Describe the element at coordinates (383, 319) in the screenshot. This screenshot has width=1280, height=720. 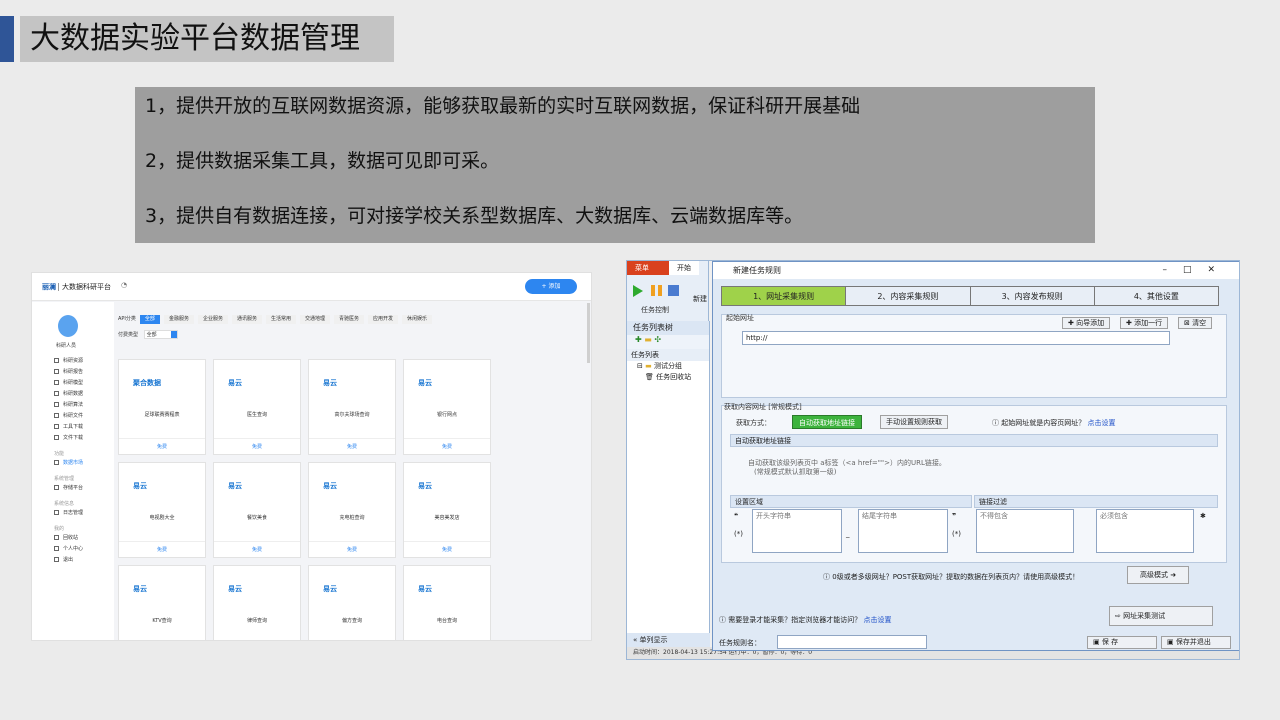
I see `filter-chip: 应用开发` at that location.